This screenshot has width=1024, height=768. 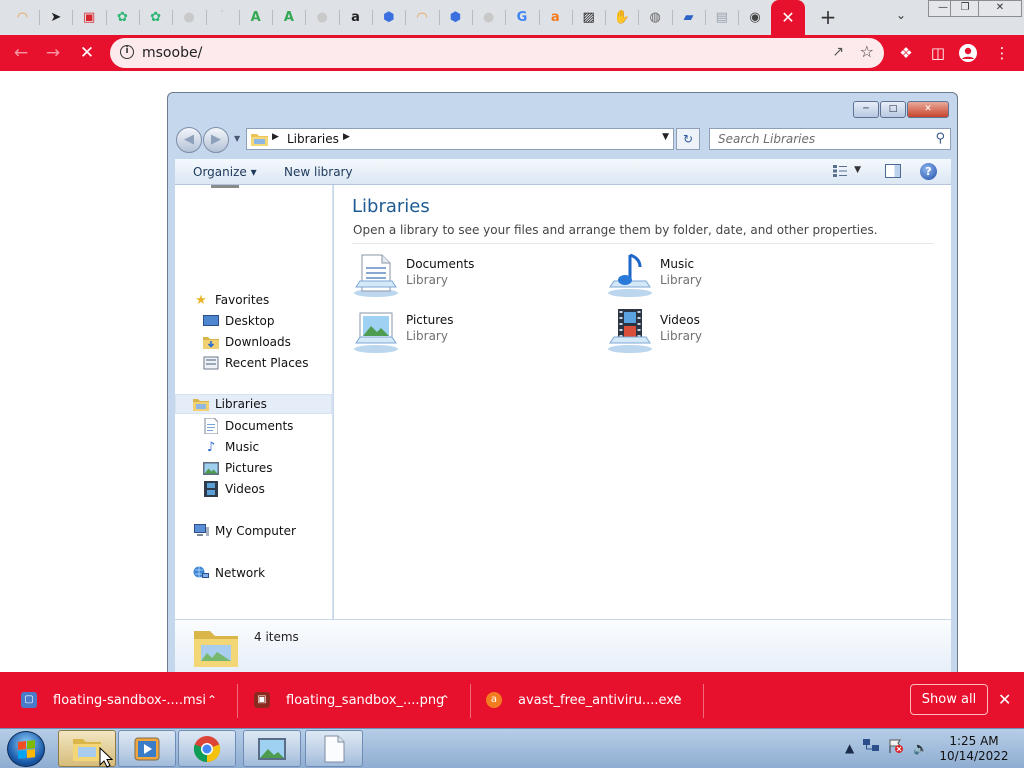 What do you see at coordinates (621, 17) in the screenshot?
I see `browser-tab: ✋` at bounding box center [621, 17].